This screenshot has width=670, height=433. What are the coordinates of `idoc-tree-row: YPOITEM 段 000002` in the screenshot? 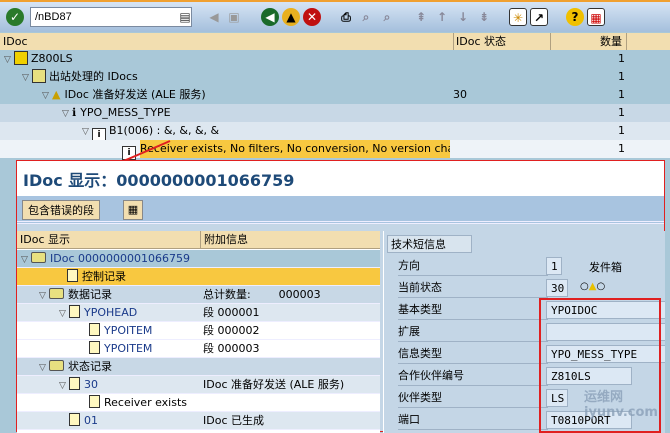 It's located at (198, 331).